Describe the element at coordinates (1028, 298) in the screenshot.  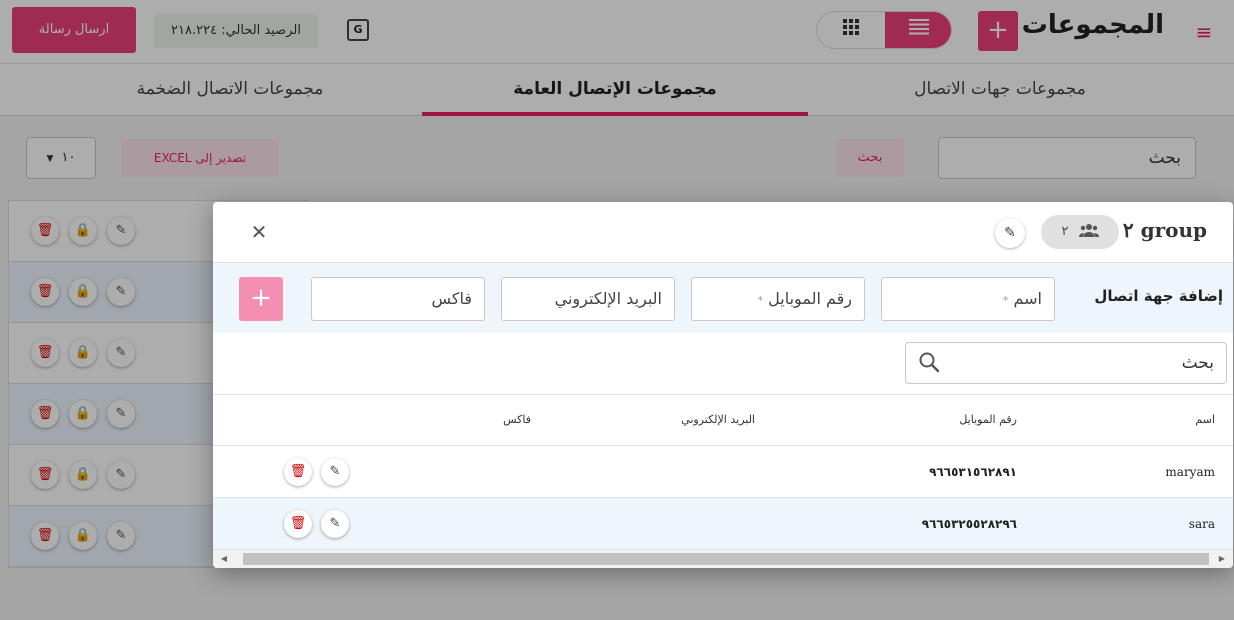
I see `name-placeholder: اسم` at that location.